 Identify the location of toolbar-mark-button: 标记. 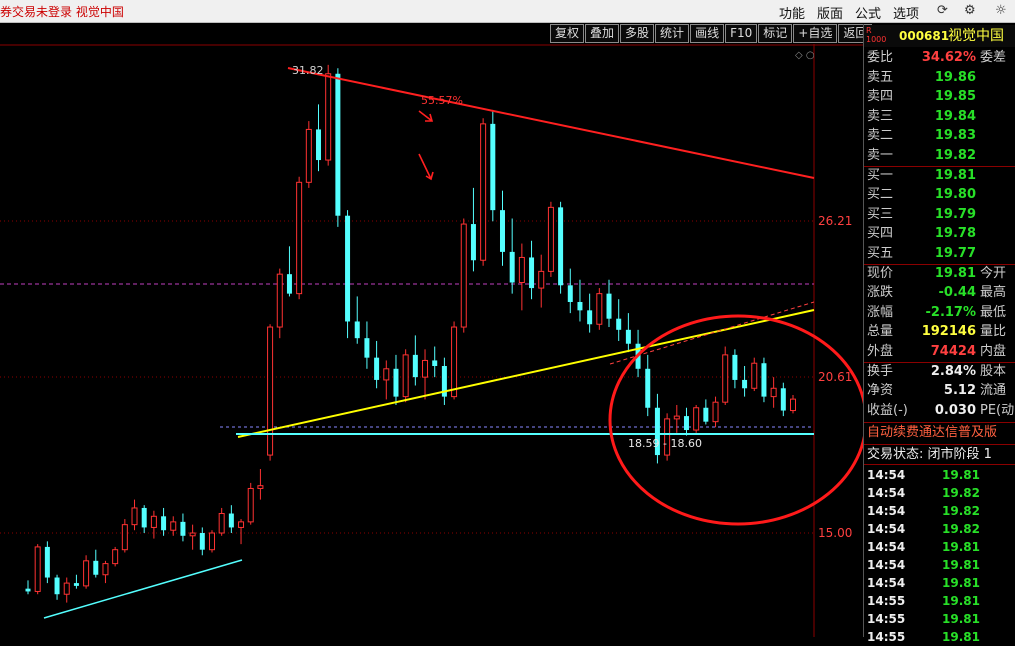
(775, 33).